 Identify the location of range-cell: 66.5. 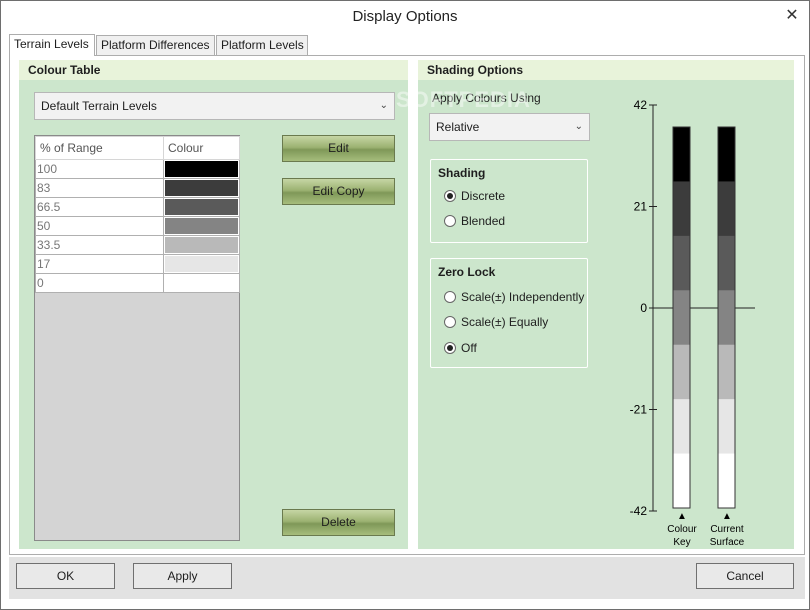
(99, 207).